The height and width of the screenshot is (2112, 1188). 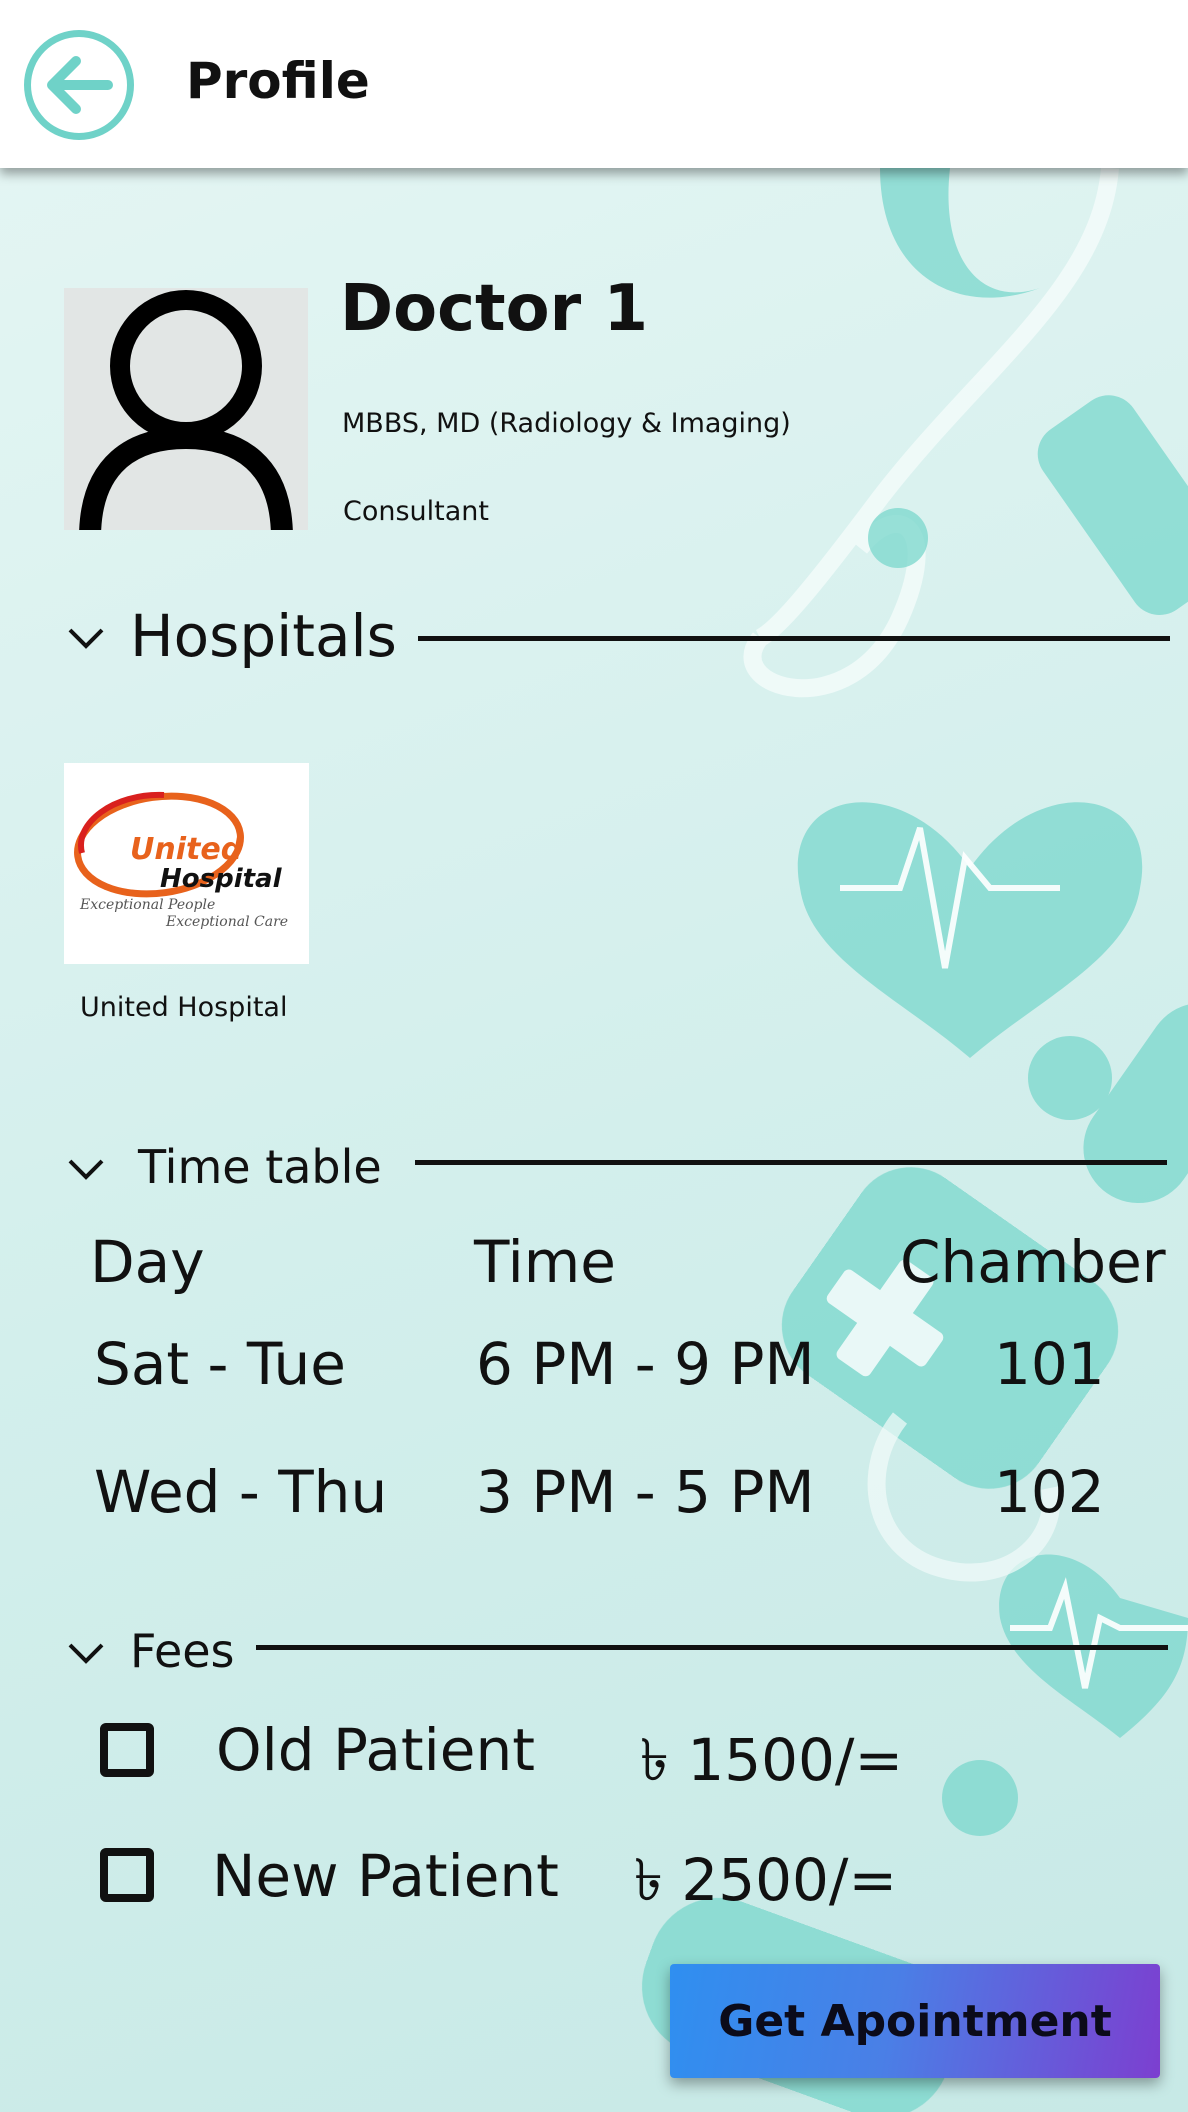 What do you see at coordinates (494, 309) in the screenshot?
I see `doctor-name: Doctor 1` at bounding box center [494, 309].